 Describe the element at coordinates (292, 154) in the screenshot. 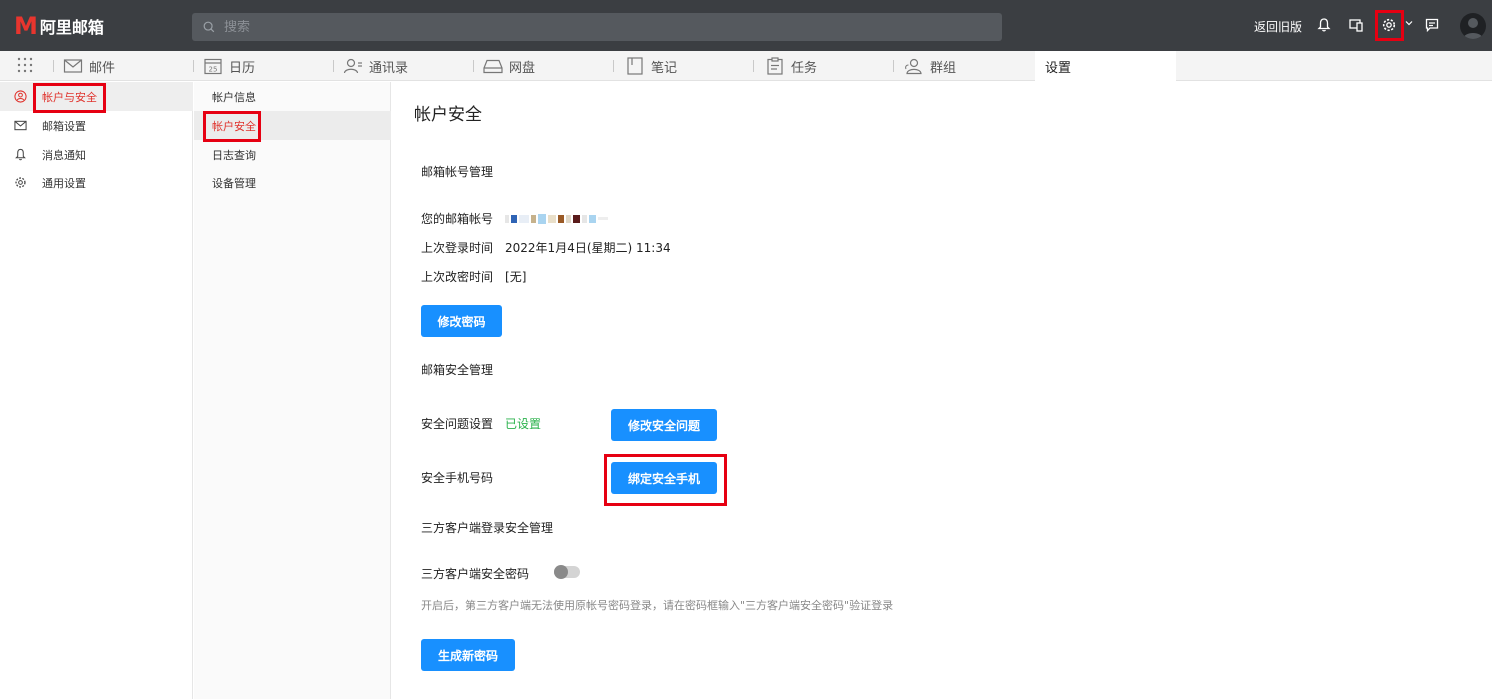

I see `submenu-item-log-query: 日志查询` at that location.